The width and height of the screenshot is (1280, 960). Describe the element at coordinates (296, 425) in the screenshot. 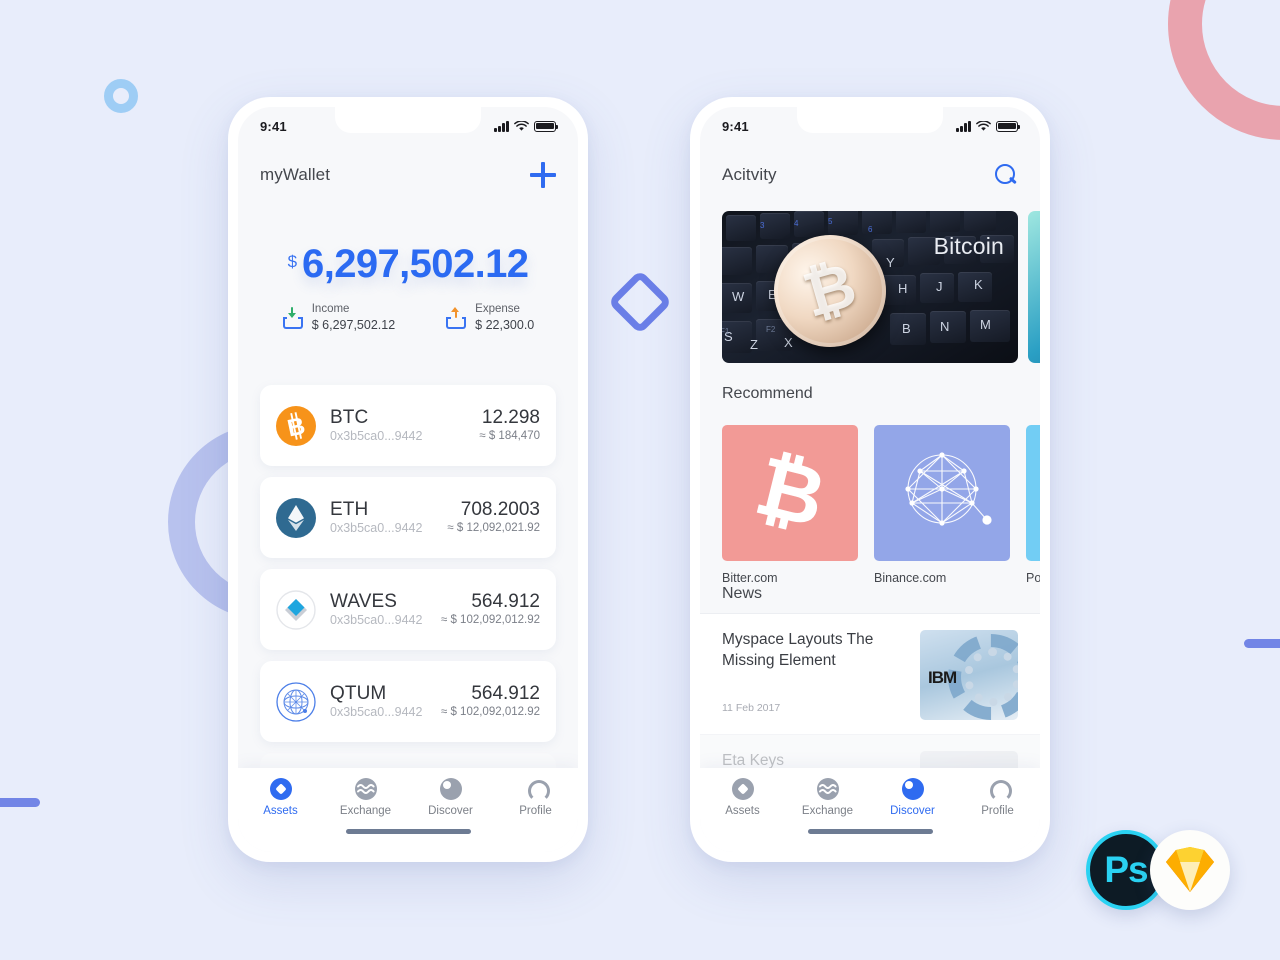

I see `bitcoin-icon: B` at that location.